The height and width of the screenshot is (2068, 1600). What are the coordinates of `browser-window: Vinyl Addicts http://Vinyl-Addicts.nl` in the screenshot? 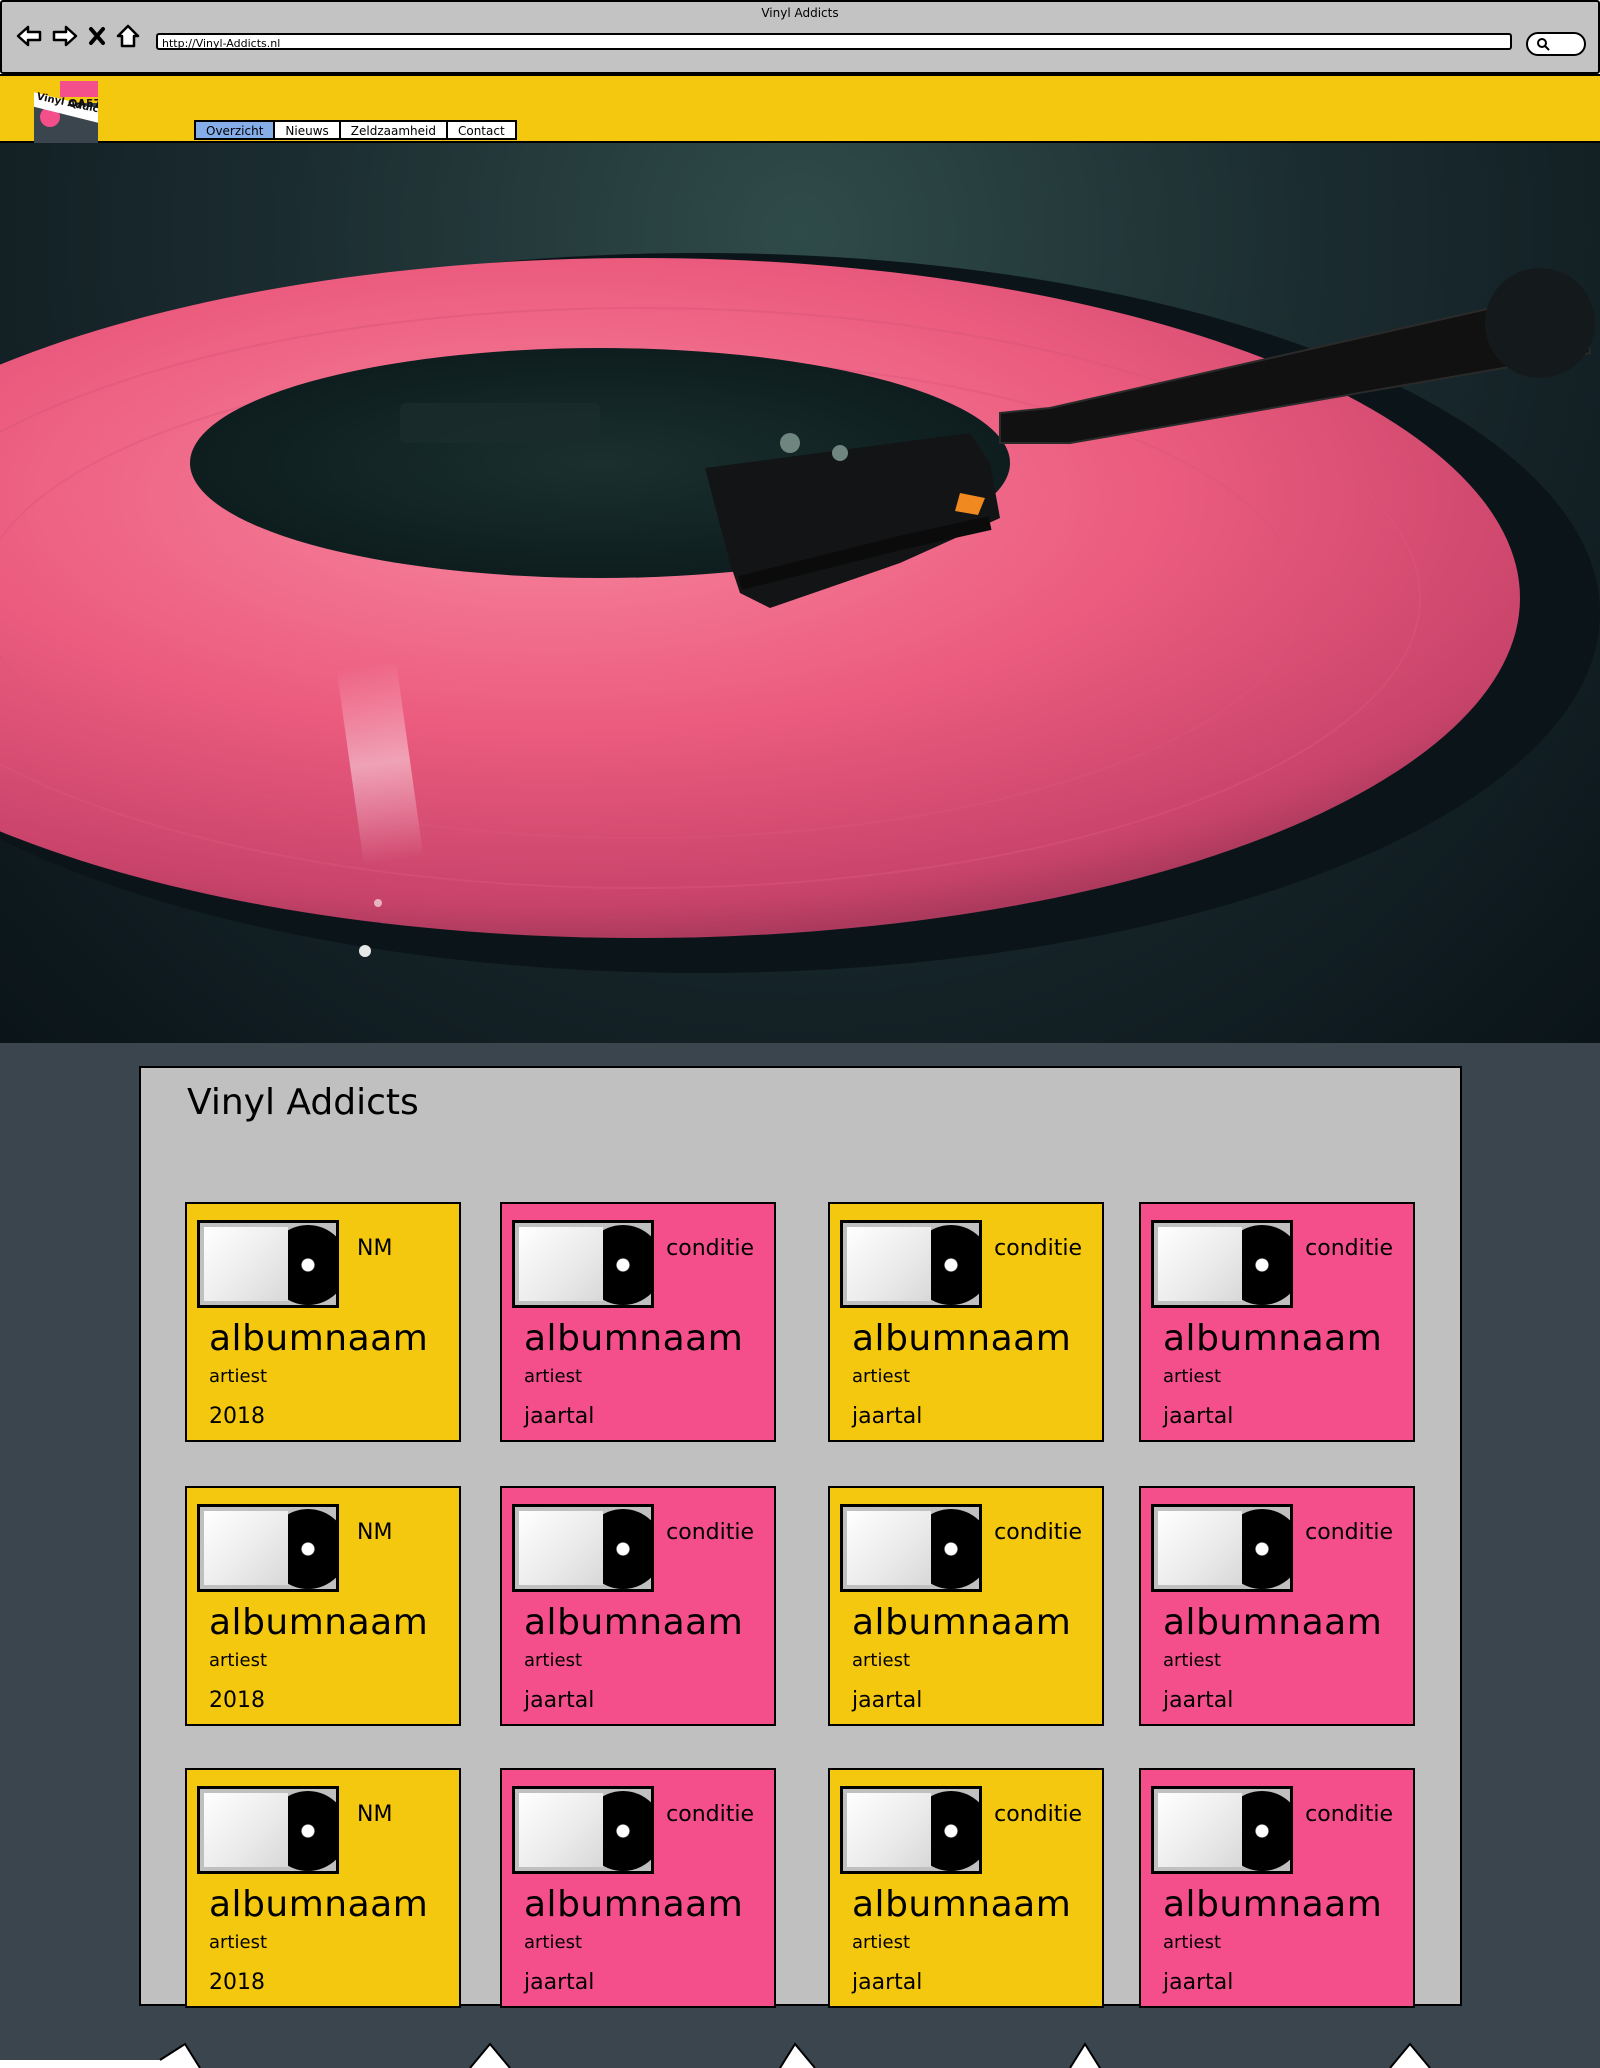 It's located at (800, 37).